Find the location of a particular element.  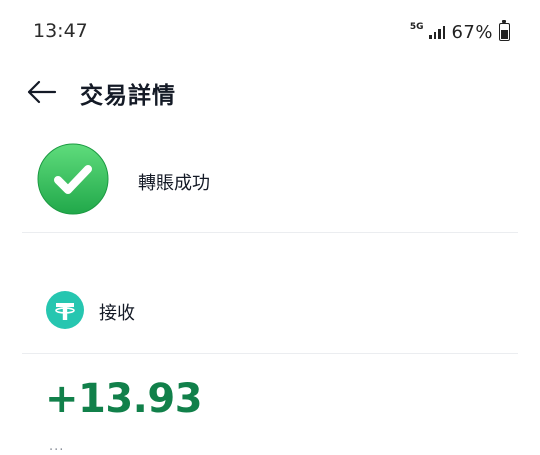

check-circle-icon is located at coordinates (73, 179).